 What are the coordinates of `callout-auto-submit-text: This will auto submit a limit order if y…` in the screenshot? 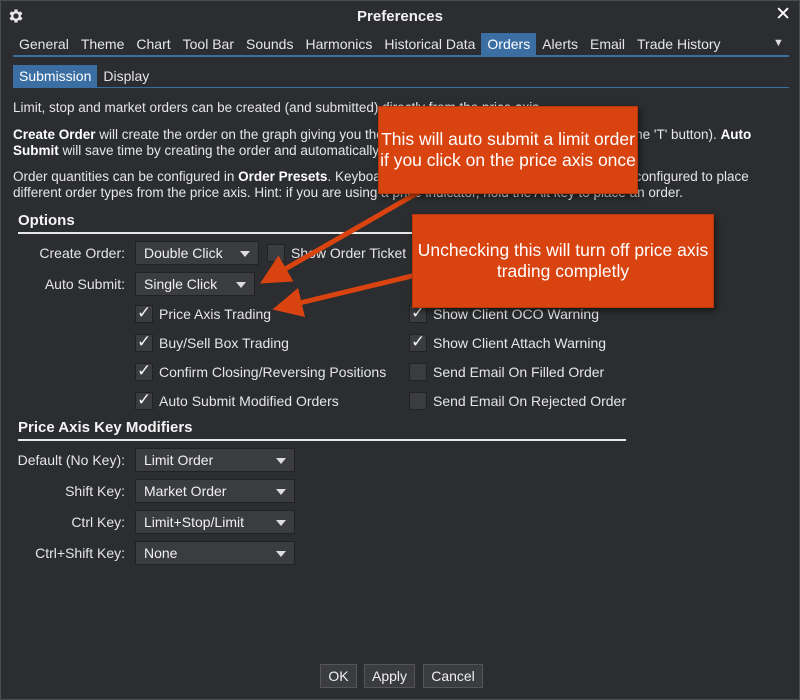 It's located at (508, 149).